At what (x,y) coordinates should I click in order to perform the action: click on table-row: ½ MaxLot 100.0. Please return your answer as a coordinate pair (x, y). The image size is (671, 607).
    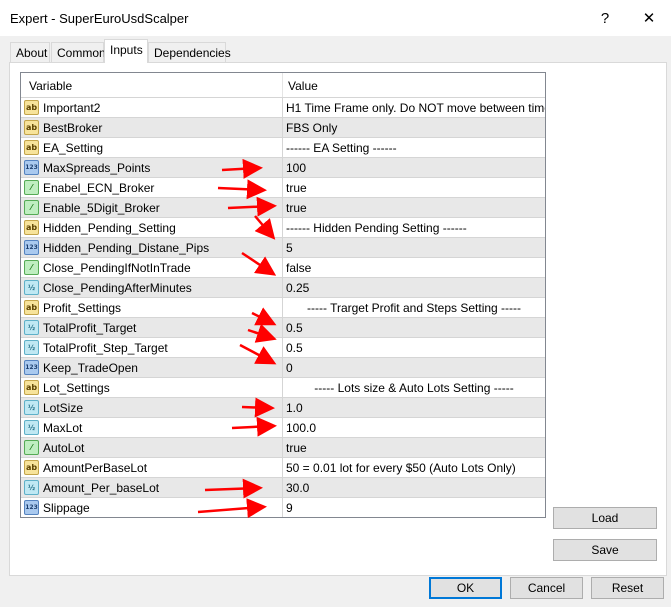
    Looking at the image, I should click on (283, 427).